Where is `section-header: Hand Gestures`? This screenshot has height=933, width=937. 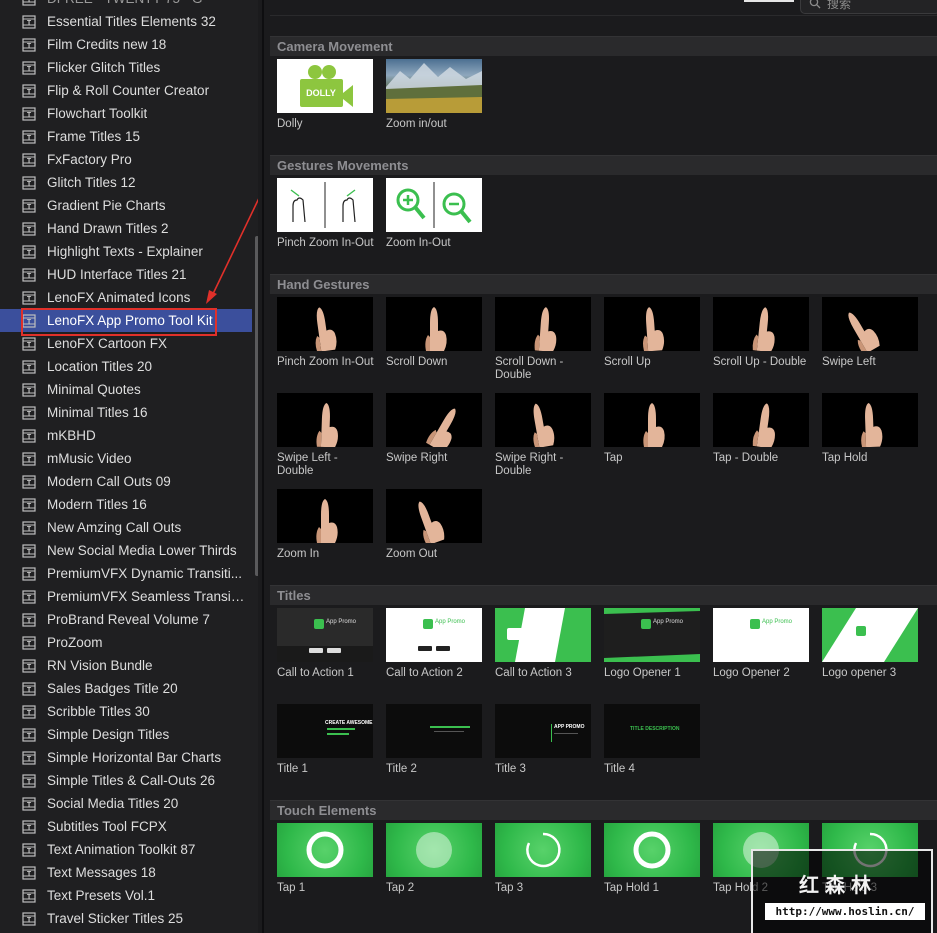 section-header: Hand Gestures is located at coordinates (603, 284).